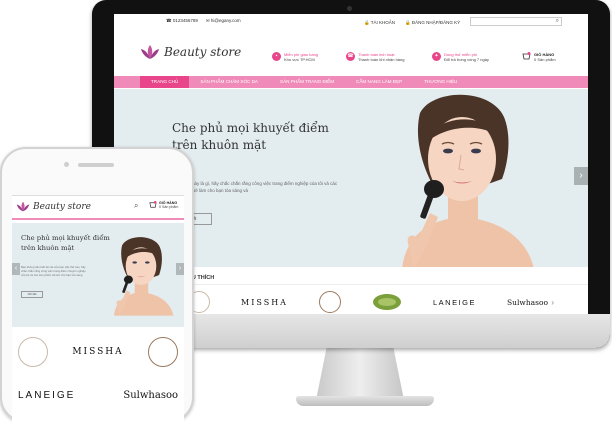 This screenshot has height=423, width=612. Describe the element at coordinates (307, 82) in the screenshot. I see `nav-makeup: SẢN PHẨM TRANG ĐIỂM` at that location.